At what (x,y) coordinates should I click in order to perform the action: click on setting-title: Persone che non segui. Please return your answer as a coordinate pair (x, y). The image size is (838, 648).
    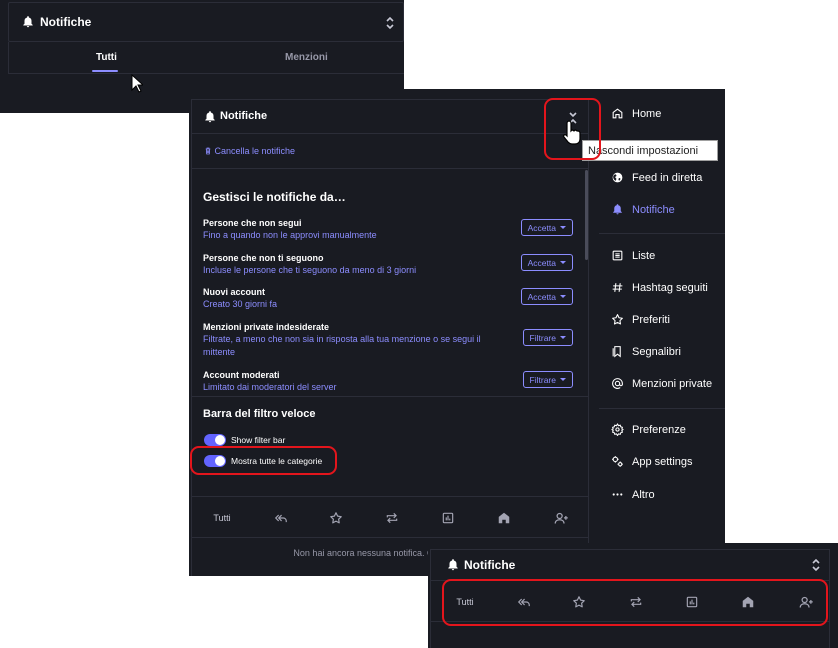
    Looking at the image, I should click on (252, 223).